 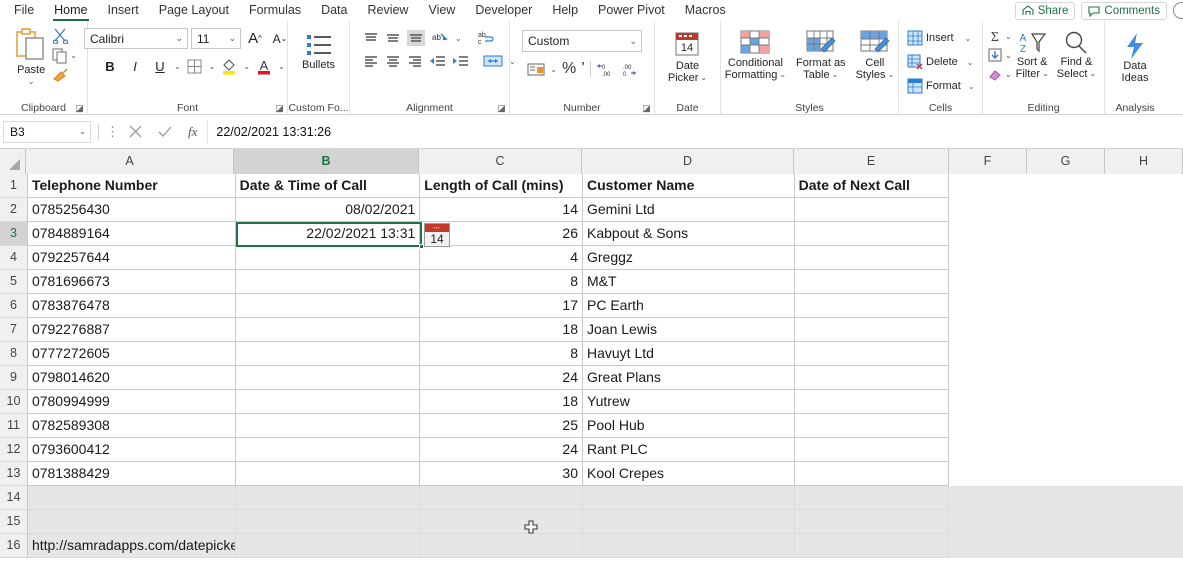 I want to click on format-painter-icon, so click(x=64, y=75).